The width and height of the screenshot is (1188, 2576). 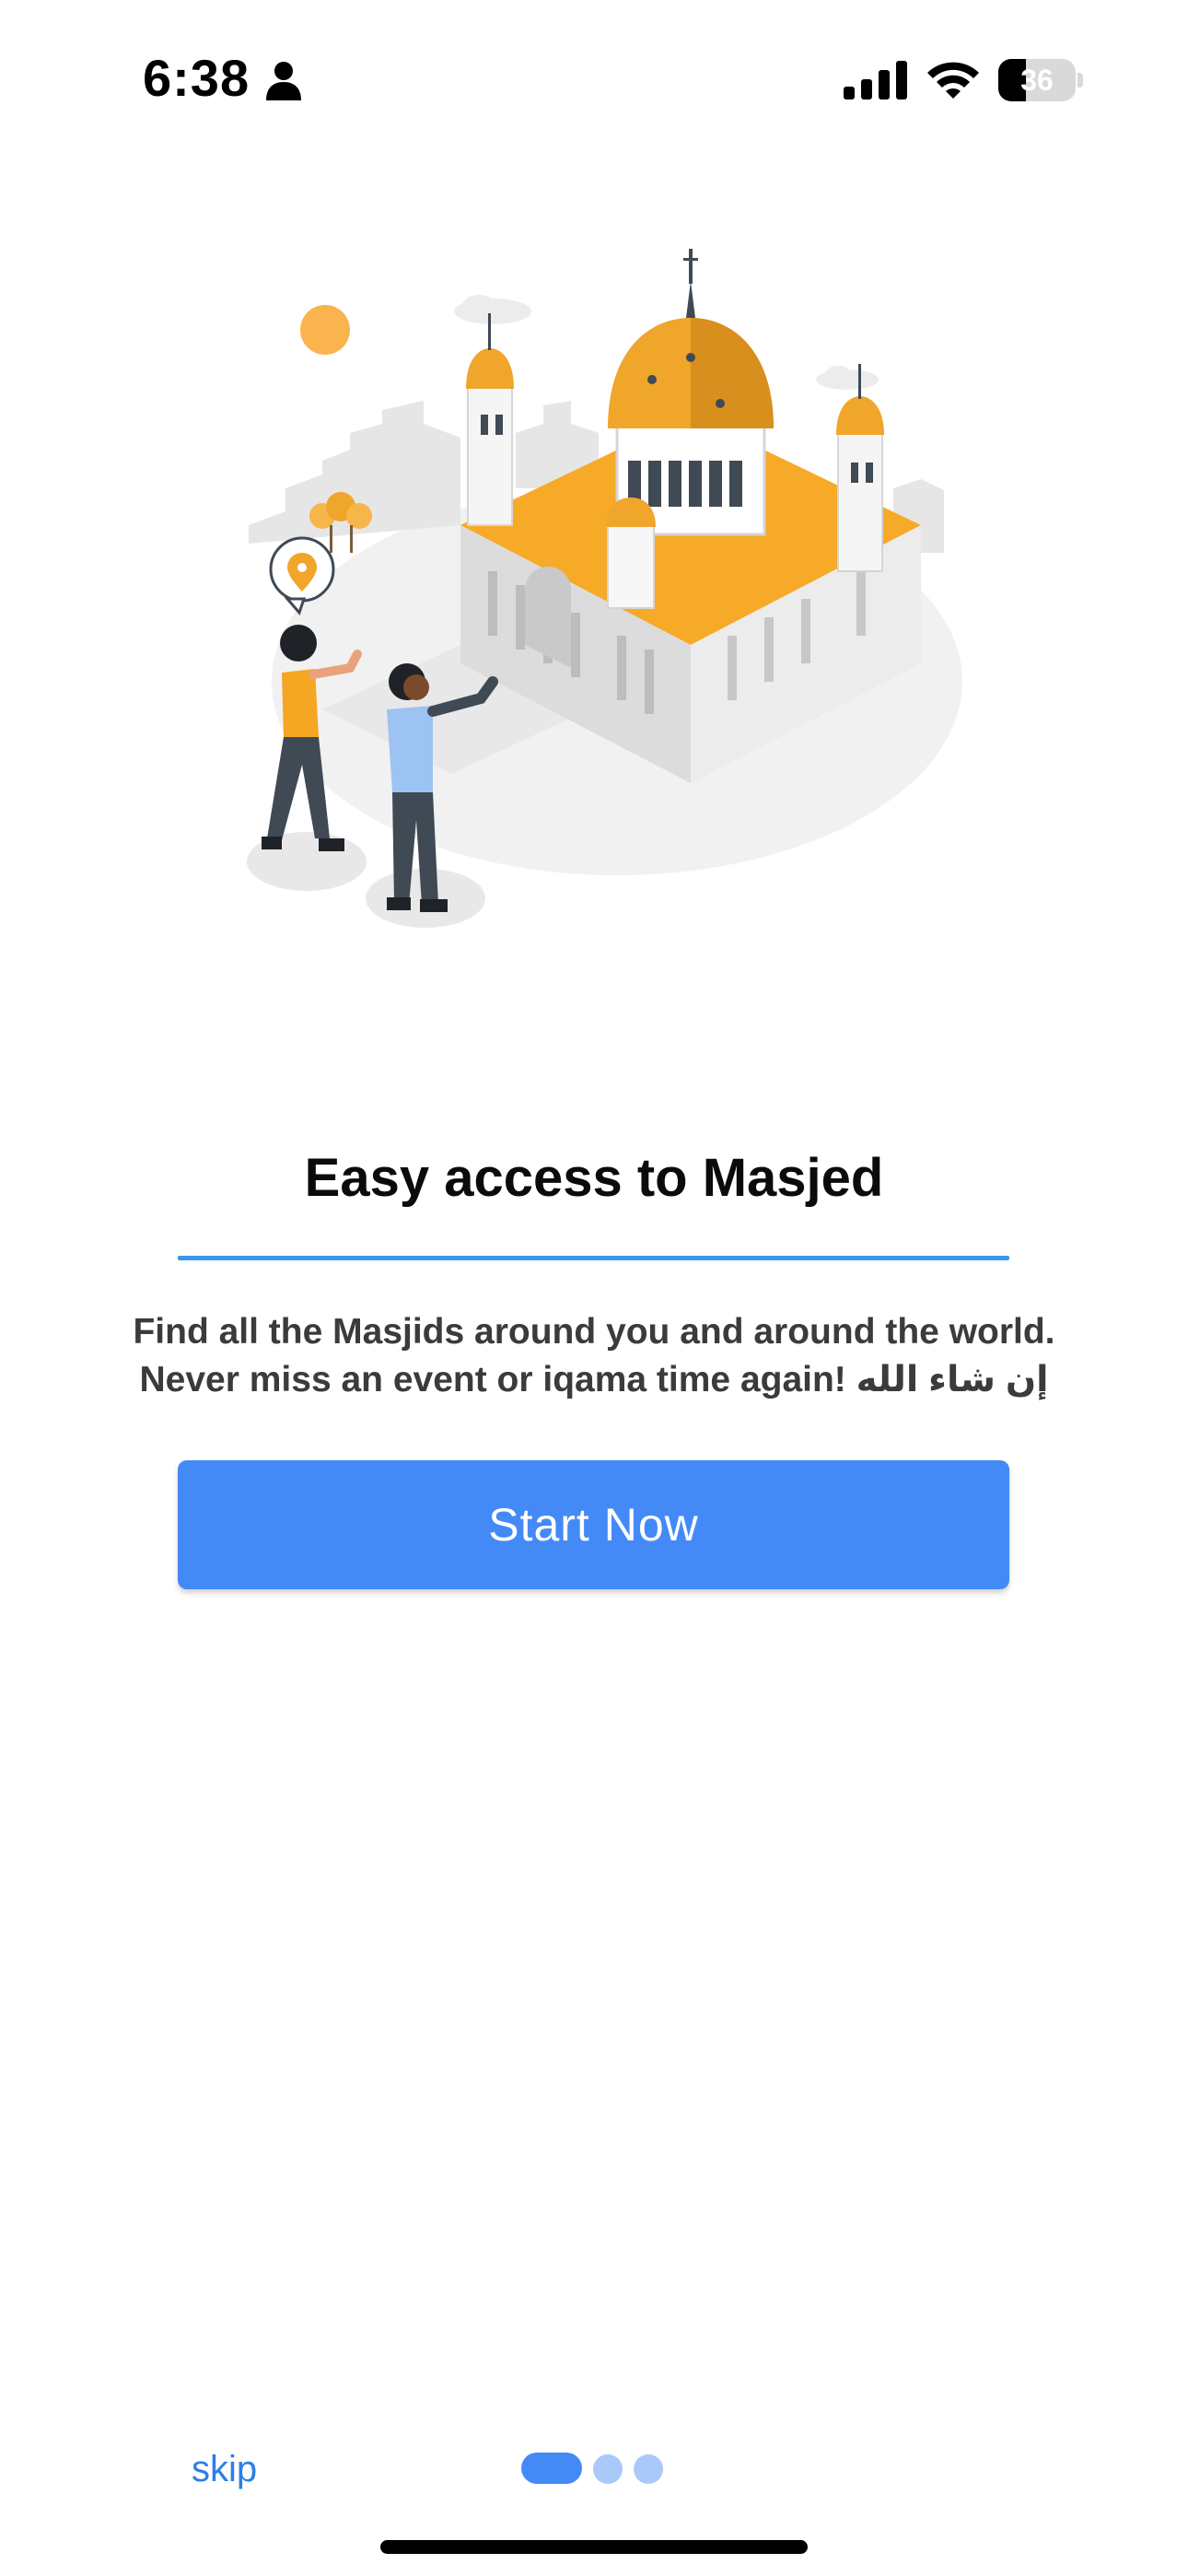 What do you see at coordinates (196, 78) in the screenshot?
I see `status-time: 6:38` at bounding box center [196, 78].